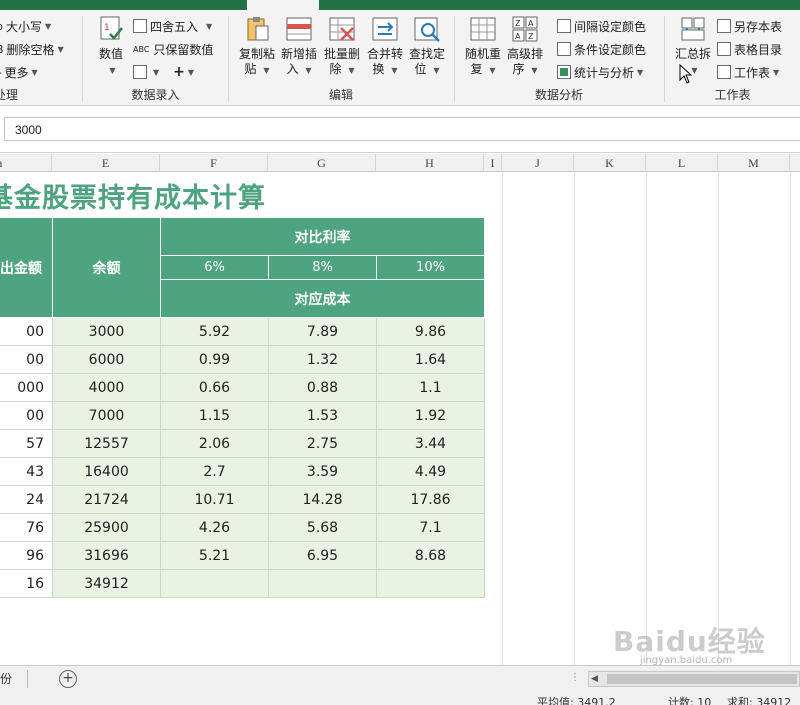  I want to click on cell-cost-10: 1.1, so click(430, 387).